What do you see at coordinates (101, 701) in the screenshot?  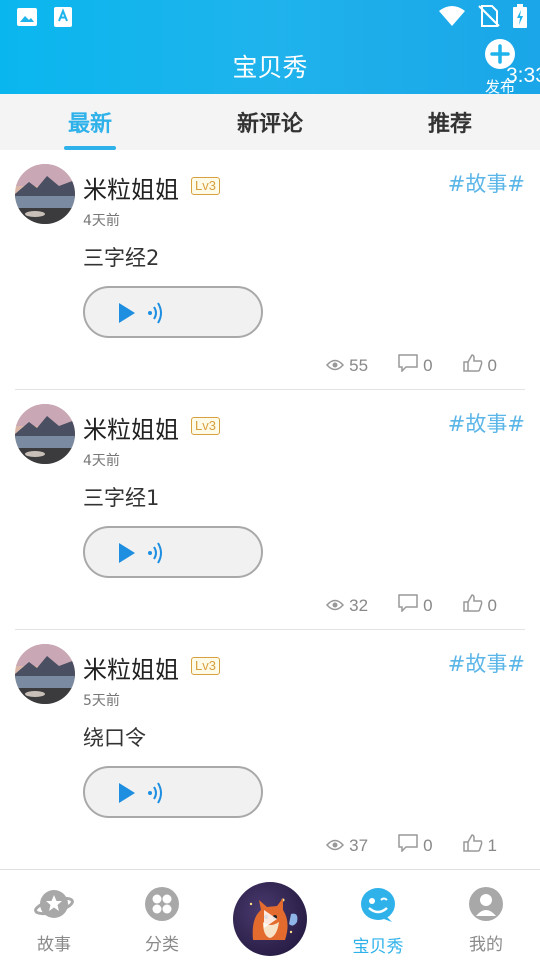 I see `post-time: 5天前` at bounding box center [101, 701].